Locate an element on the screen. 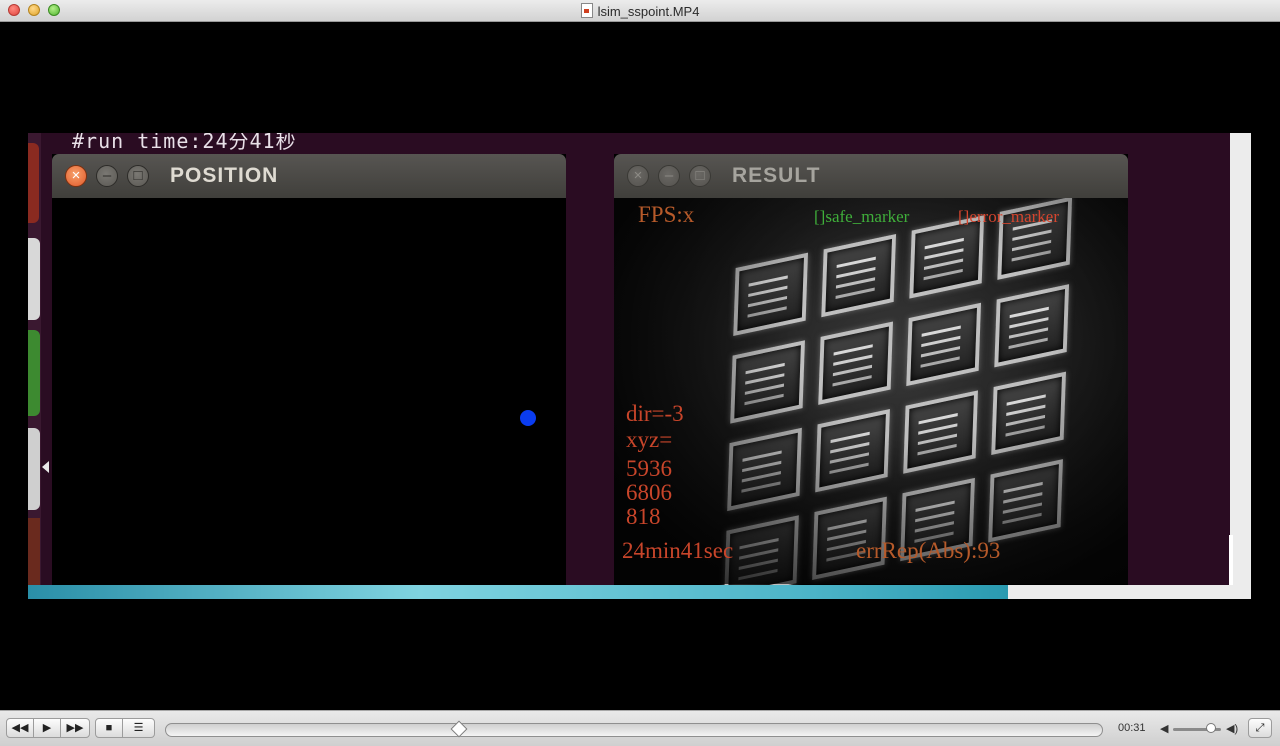 This screenshot has height=746, width=1280. video-file-icon is located at coordinates (586, 10).